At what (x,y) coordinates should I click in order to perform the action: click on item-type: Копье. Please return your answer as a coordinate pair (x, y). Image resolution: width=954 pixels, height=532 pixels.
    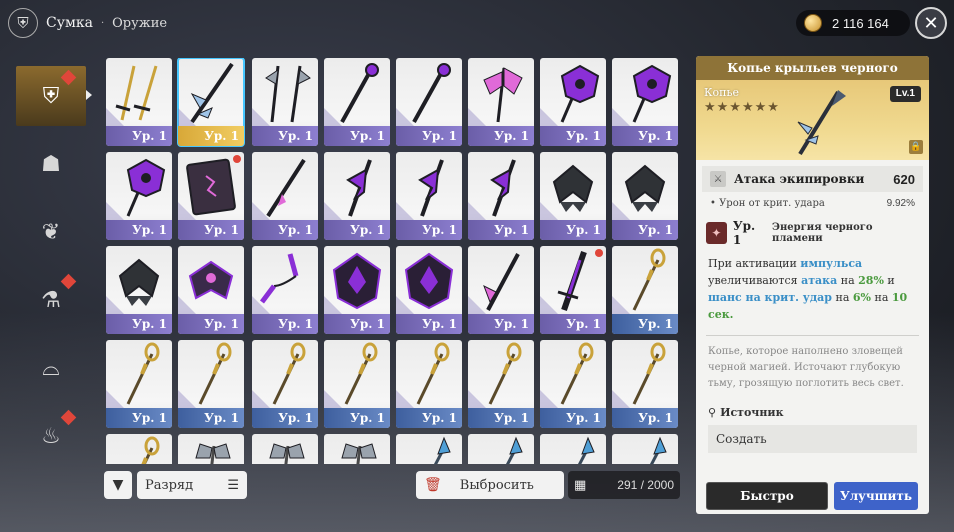
    Looking at the image, I should click on (721, 92).